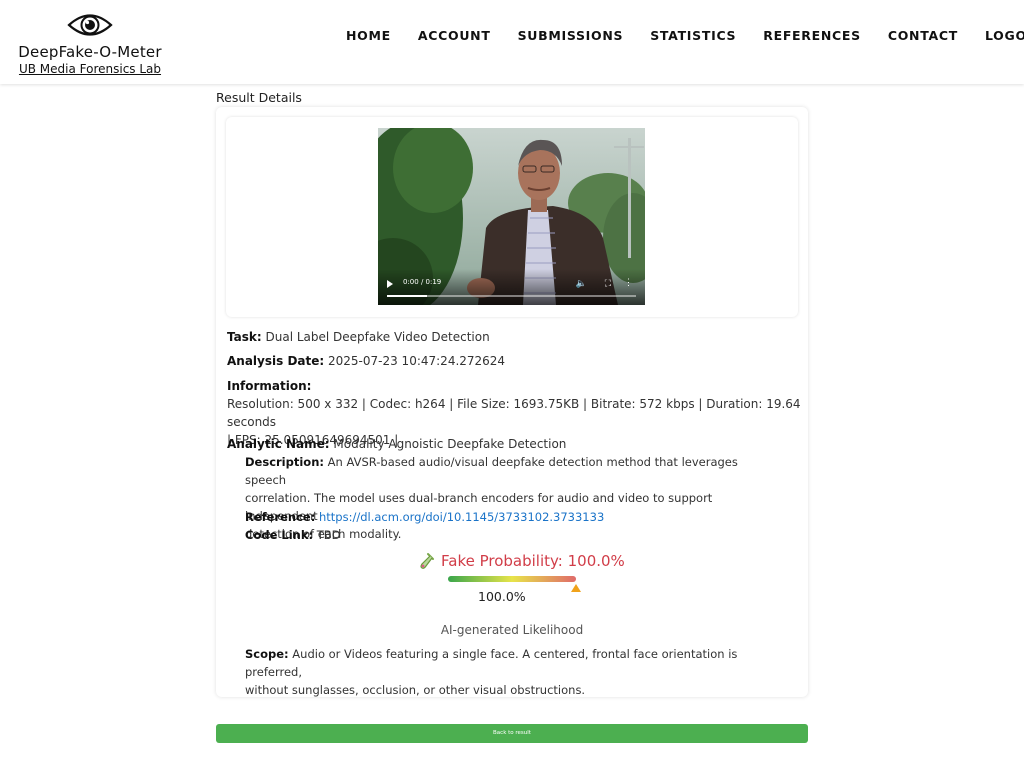 The height and width of the screenshot is (761, 1024). What do you see at coordinates (280, 517) in the screenshot?
I see `reference-label: Reference:` at bounding box center [280, 517].